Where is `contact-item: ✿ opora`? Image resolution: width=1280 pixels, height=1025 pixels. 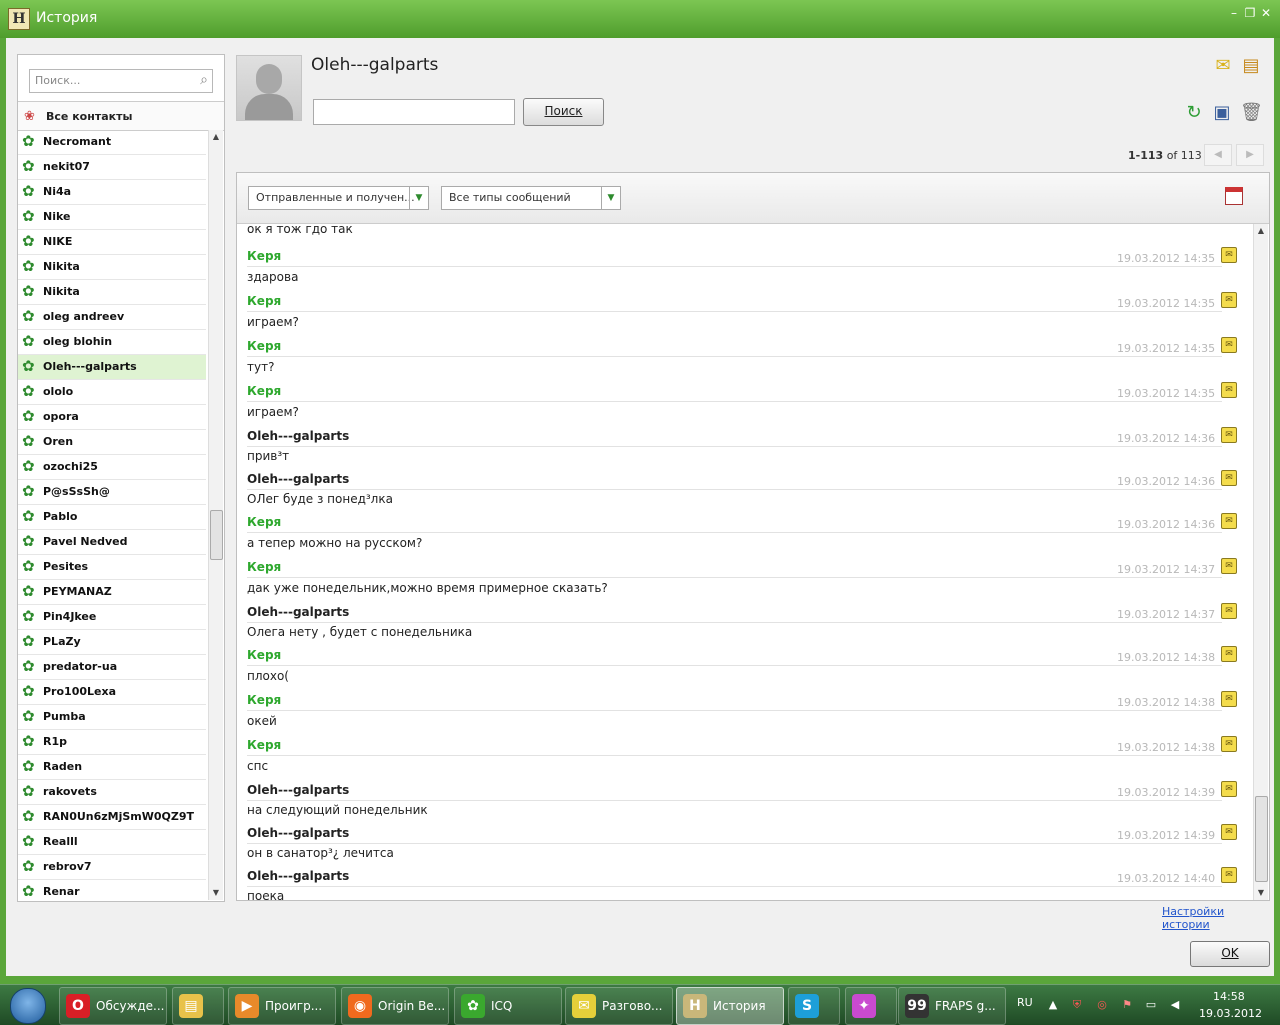 contact-item: ✿ opora is located at coordinates (112, 417).